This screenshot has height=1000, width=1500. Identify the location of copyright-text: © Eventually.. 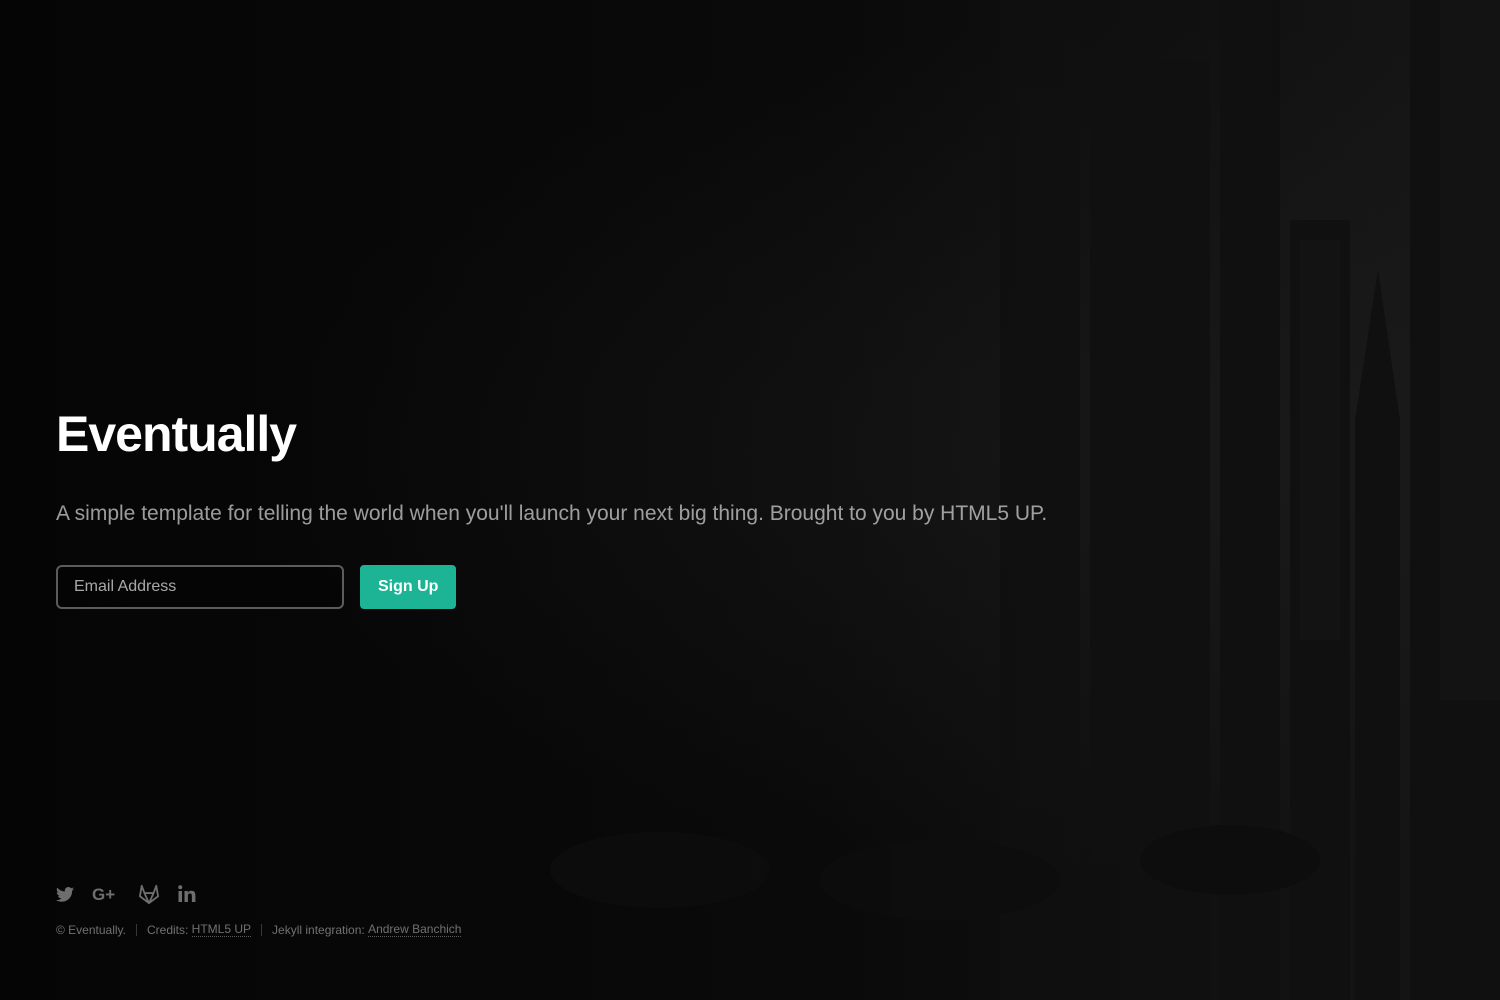
(91, 929).